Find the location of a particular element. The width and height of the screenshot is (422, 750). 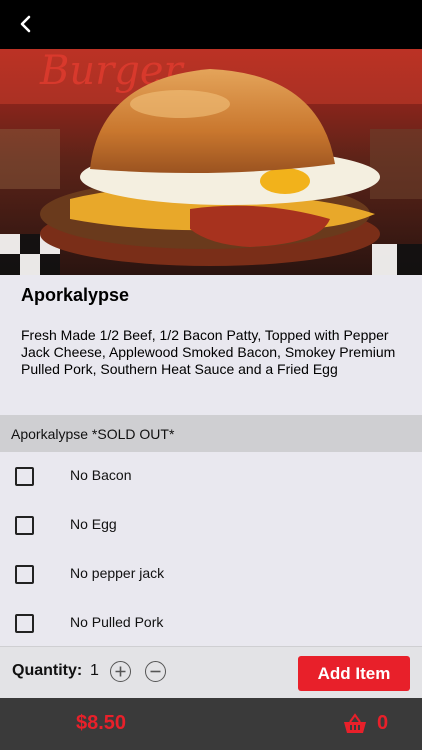

footer-bar: $8.50 0 is located at coordinates (211, 724).